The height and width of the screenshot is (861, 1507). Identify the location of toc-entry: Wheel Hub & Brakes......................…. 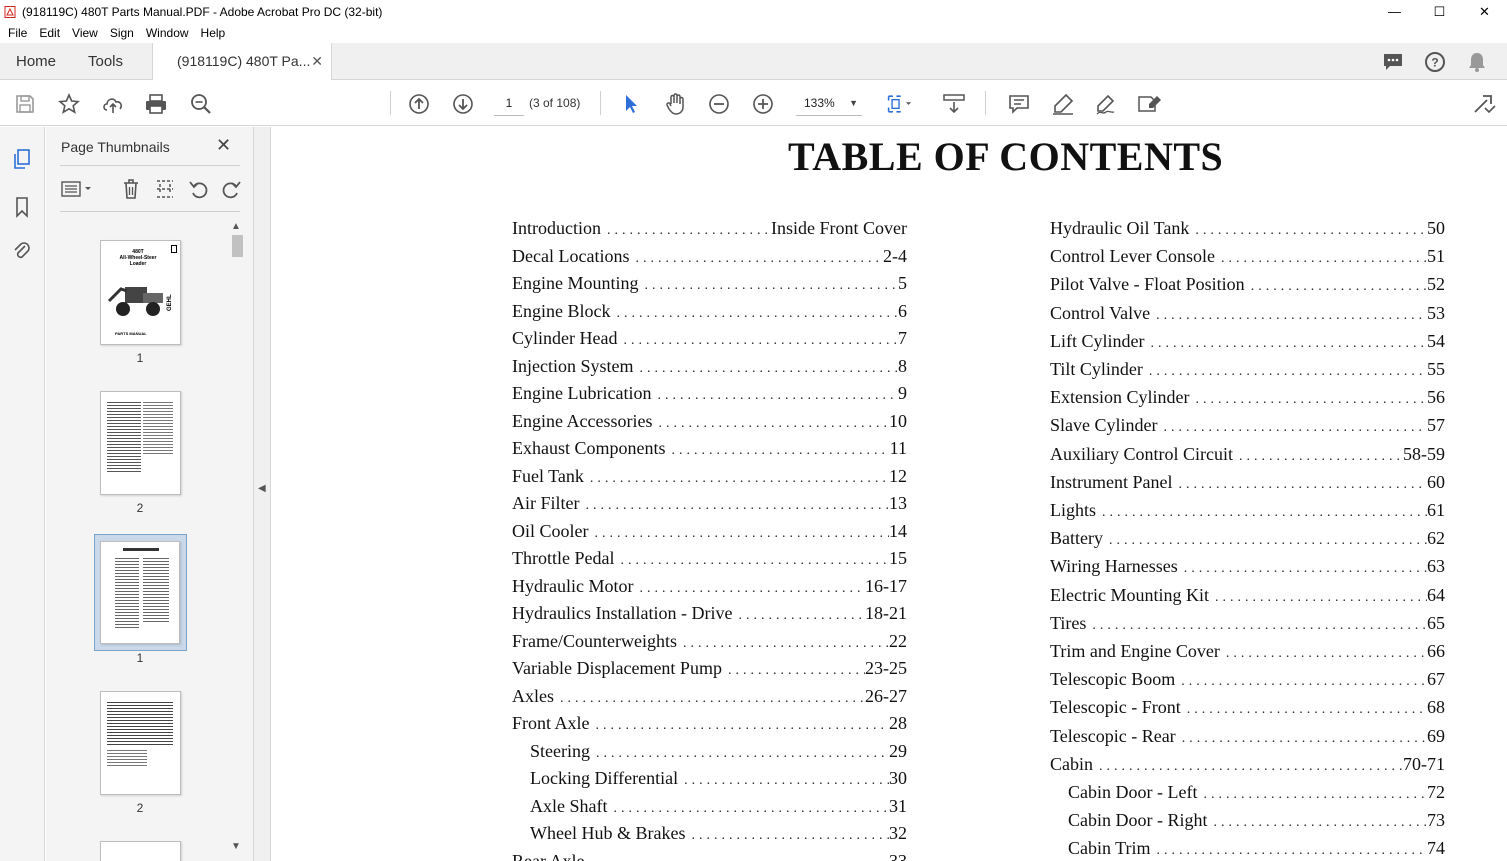
(718, 835).